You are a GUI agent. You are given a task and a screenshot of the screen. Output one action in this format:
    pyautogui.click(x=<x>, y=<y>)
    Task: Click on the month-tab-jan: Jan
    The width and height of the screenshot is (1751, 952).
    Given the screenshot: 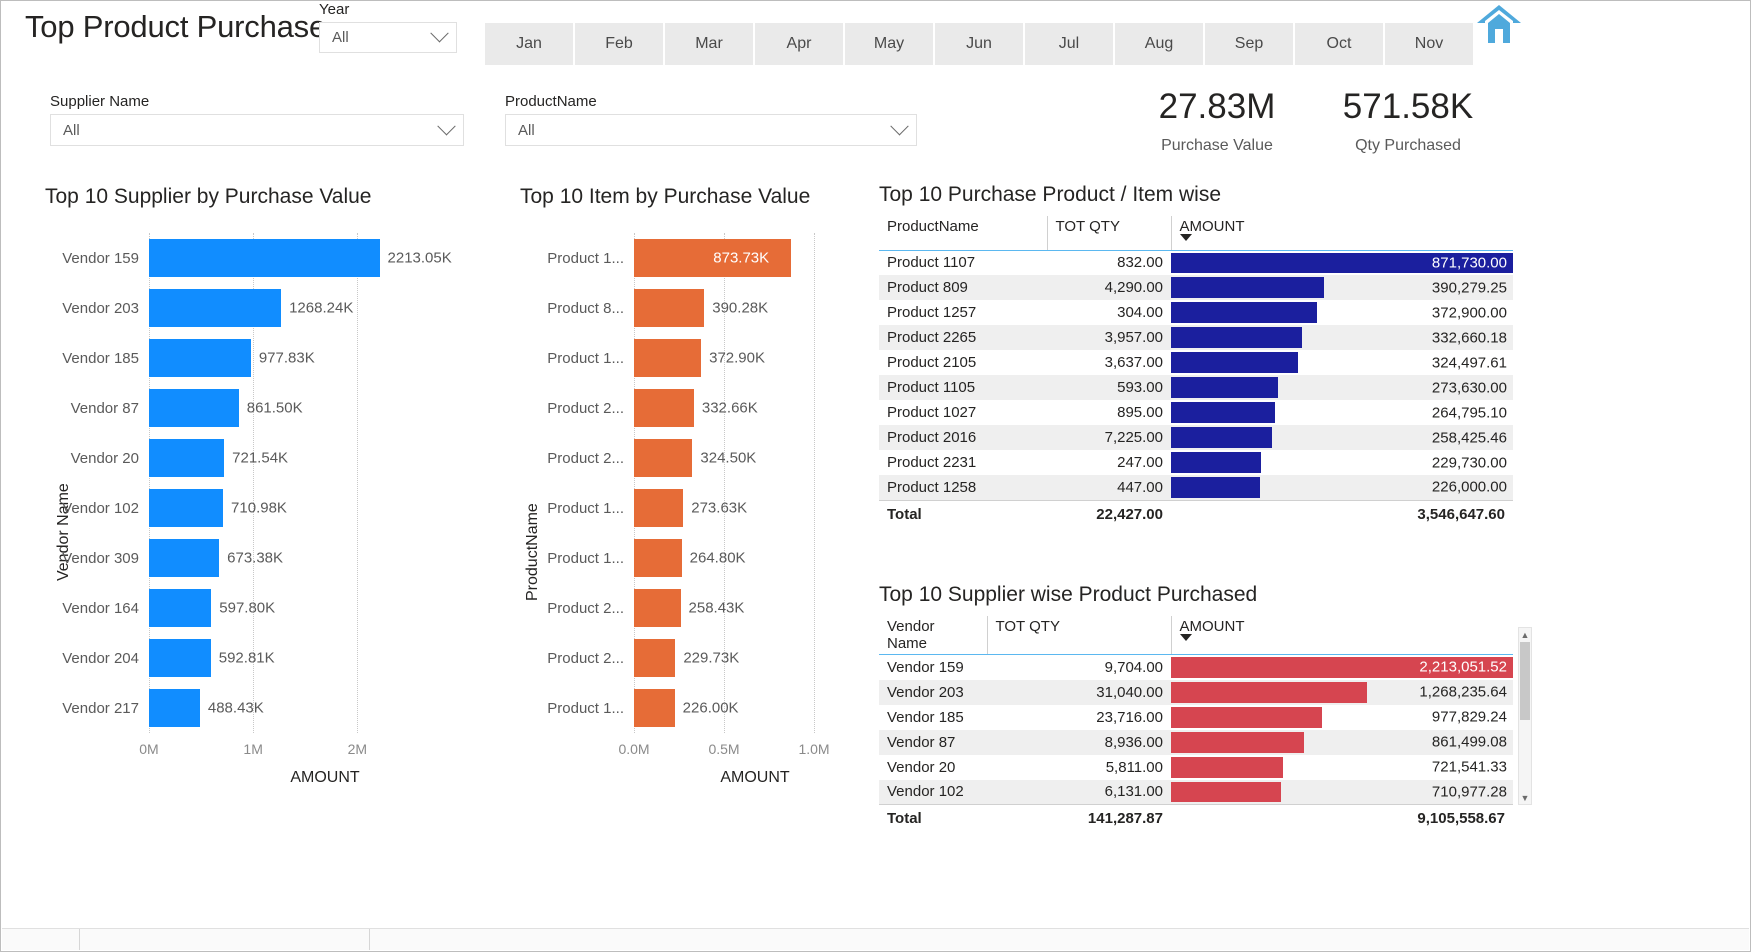 What is the action you would take?
    pyautogui.click(x=529, y=44)
    